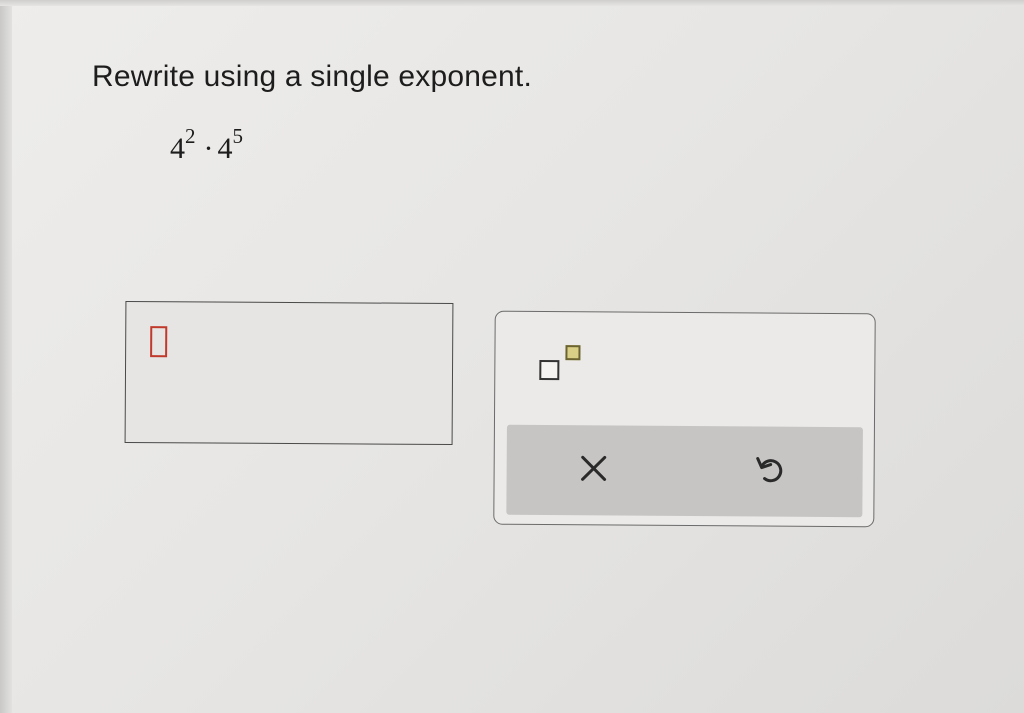 This screenshot has width=1024, height=713. What do you see at coordinates (312, 76) in the screenshot?
I see `question-instruction: Rewrite using a single exponent.` at bounding box center [312, 76].